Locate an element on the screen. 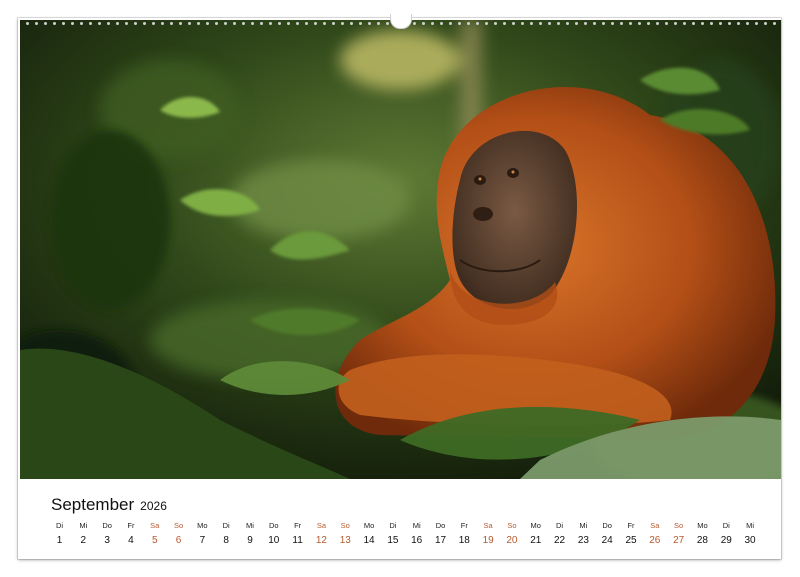 The image size is (800, 577). day-number: 16 is located at coordinates (417, 540).